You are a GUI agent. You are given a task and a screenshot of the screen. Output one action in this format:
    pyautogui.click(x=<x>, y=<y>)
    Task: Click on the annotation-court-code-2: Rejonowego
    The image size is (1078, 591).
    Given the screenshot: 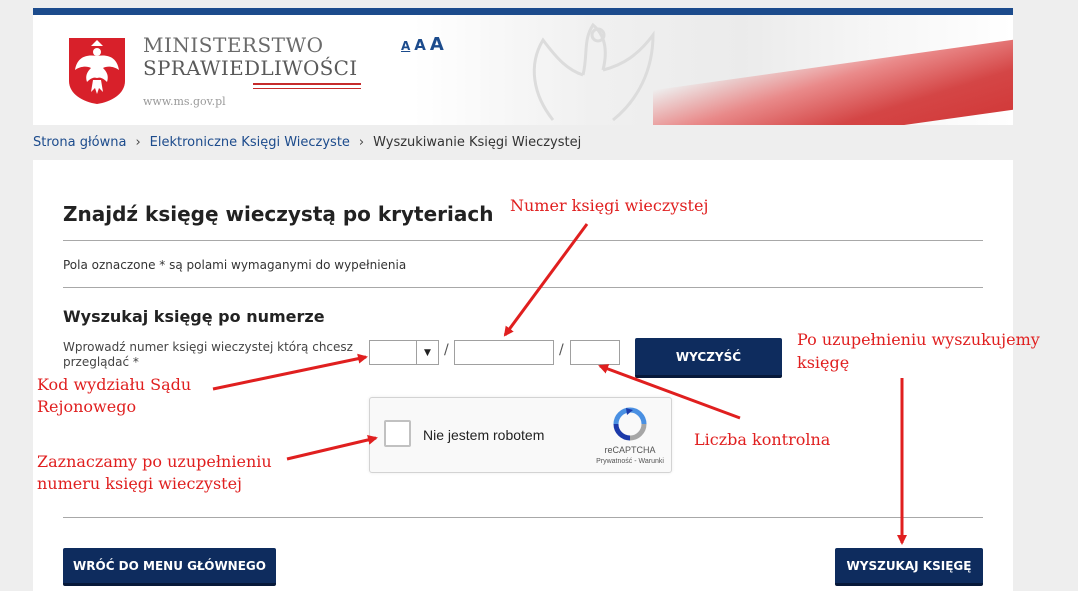 What is the action you would take?
    pyautogui.click(x=87, y=406)
    